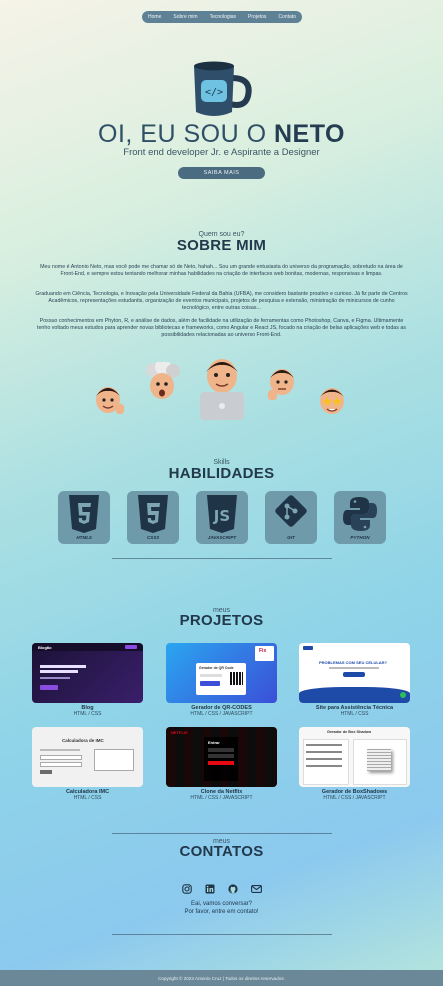 This screenshot has width=443, height=986. What do you see at coordinates (221, 673) in the screenshot?
I see `project-thumbnail: Gerador de QR Code Fix` at bounding box center [221, 673].